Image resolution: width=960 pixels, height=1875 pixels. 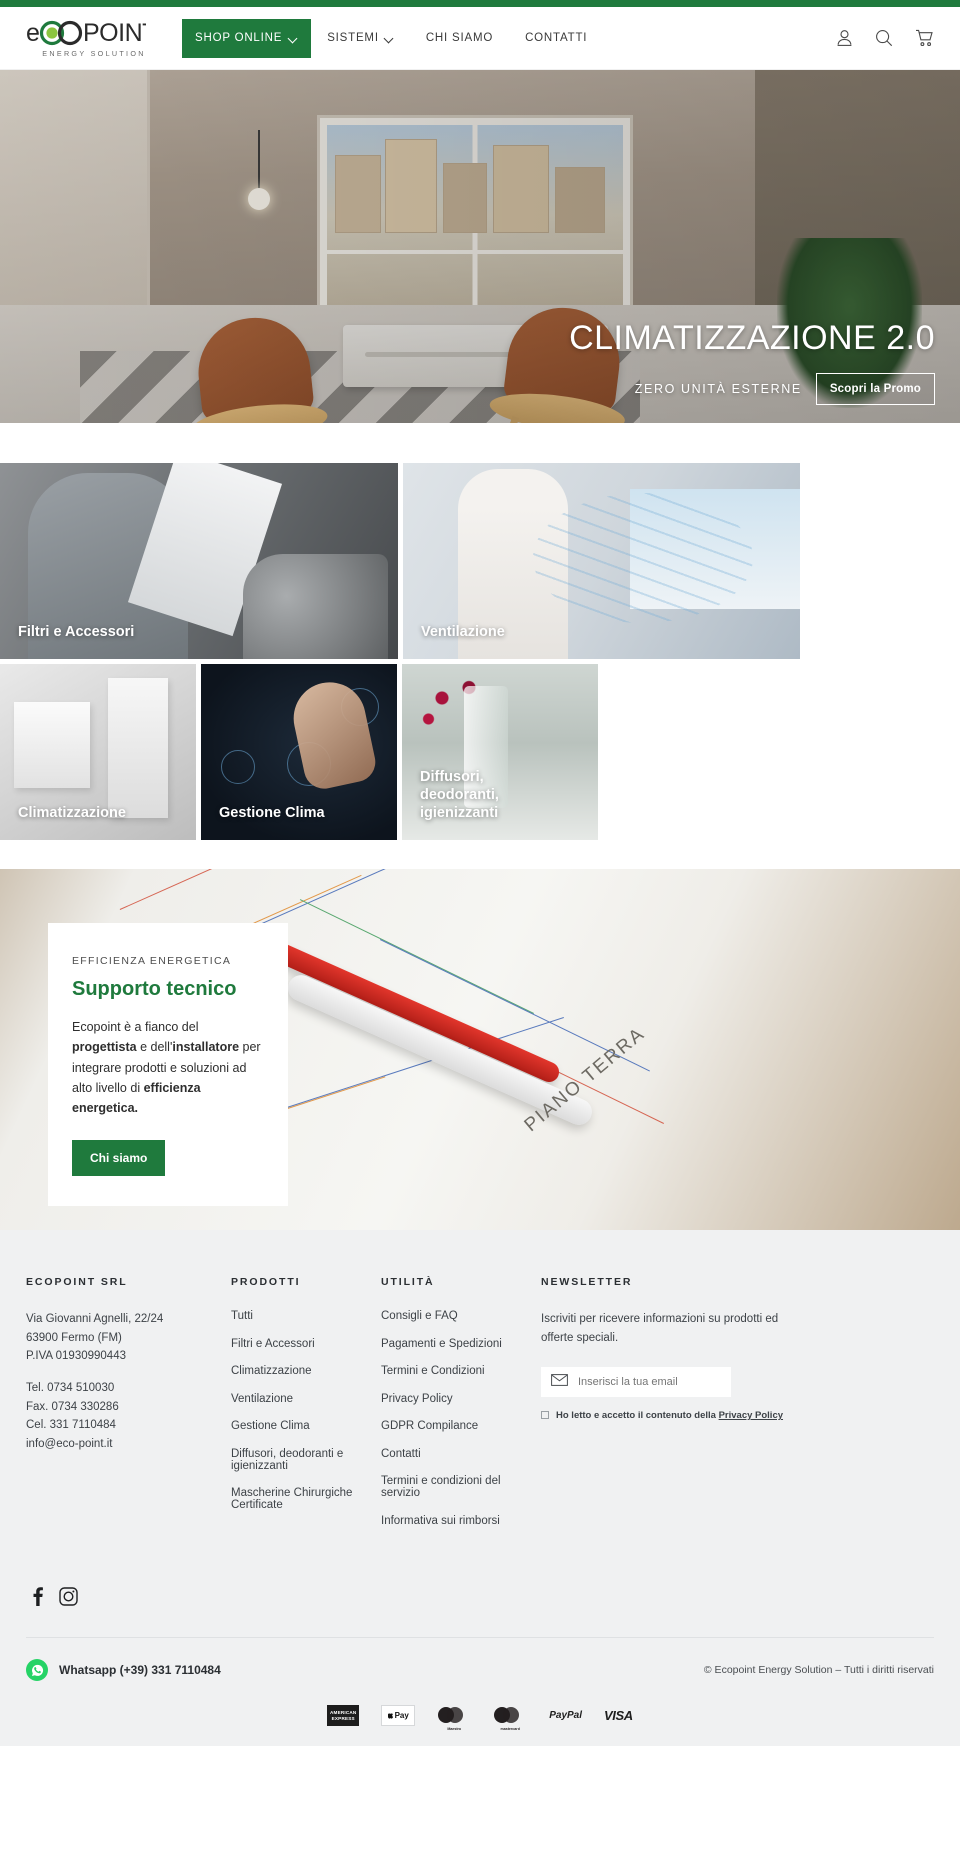 What do you see at coordinates (299, 752) in the screenshot?
I see `tile-gestione-clima: Gestione Clima` at bounding box center [299, 752].